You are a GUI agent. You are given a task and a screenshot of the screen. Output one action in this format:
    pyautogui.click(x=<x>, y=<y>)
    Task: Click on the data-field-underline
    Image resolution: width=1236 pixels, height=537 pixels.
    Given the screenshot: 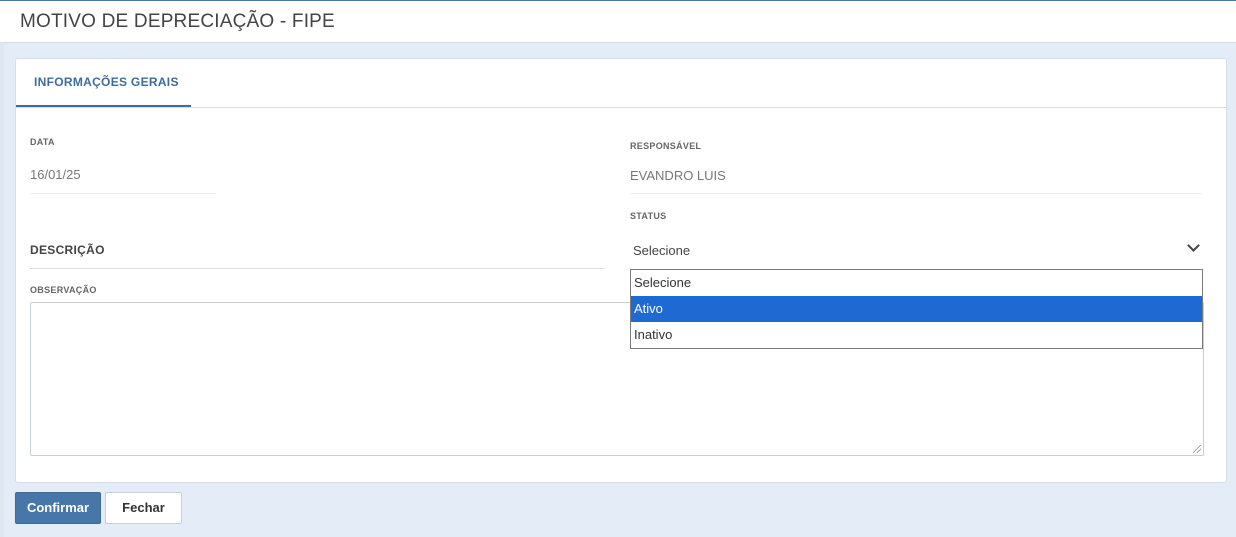 What is the action you would take?
    pyautogui.click(x=123, y=193)
    